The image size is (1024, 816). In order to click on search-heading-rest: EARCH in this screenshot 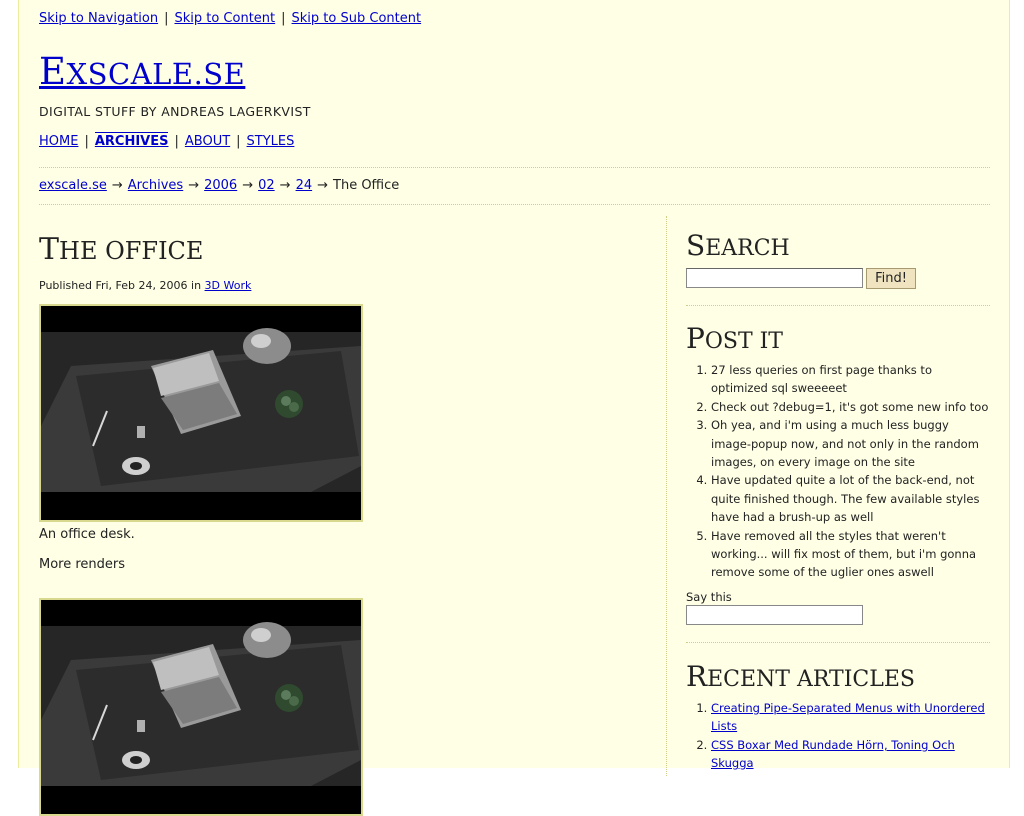, I will do `click(747, 248)`.